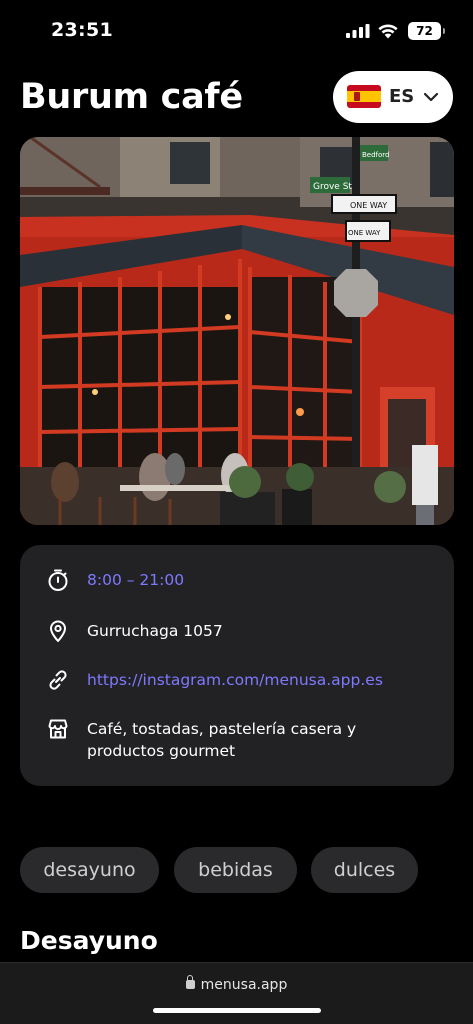 The width and height of the screenshot is (473, 1024). What do you see at coordinates (235, 870) in the screenshot?
I see `category-chip-bebidas: bebidas` at bounding box center [235, 870].